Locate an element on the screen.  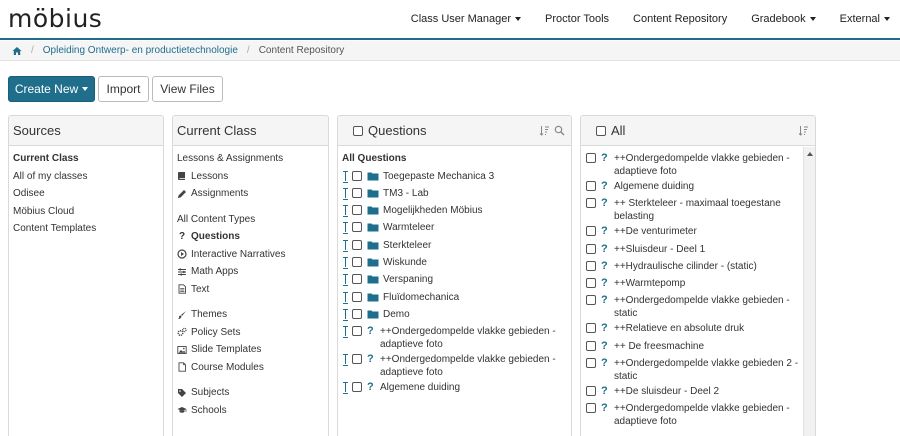
all-item-row: ? ++Sluisdeur - Deel 1 is located at coordinates (692, 249).